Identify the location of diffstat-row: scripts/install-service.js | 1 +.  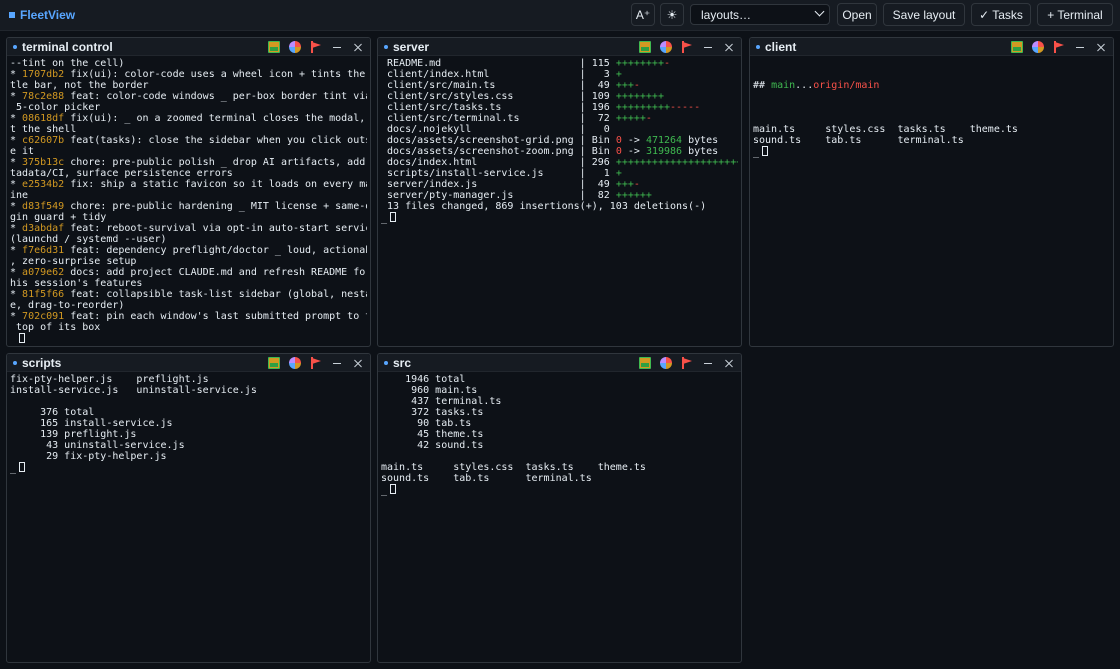
(559, 173).